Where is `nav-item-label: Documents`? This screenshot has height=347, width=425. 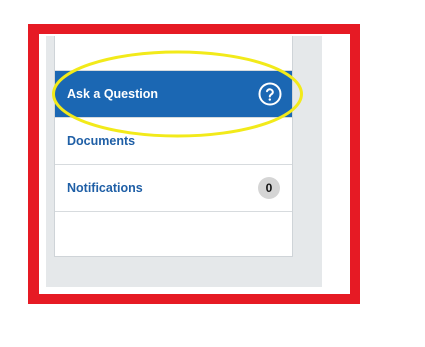 nav-item-label: Documents is located at coordinates (101, 141).